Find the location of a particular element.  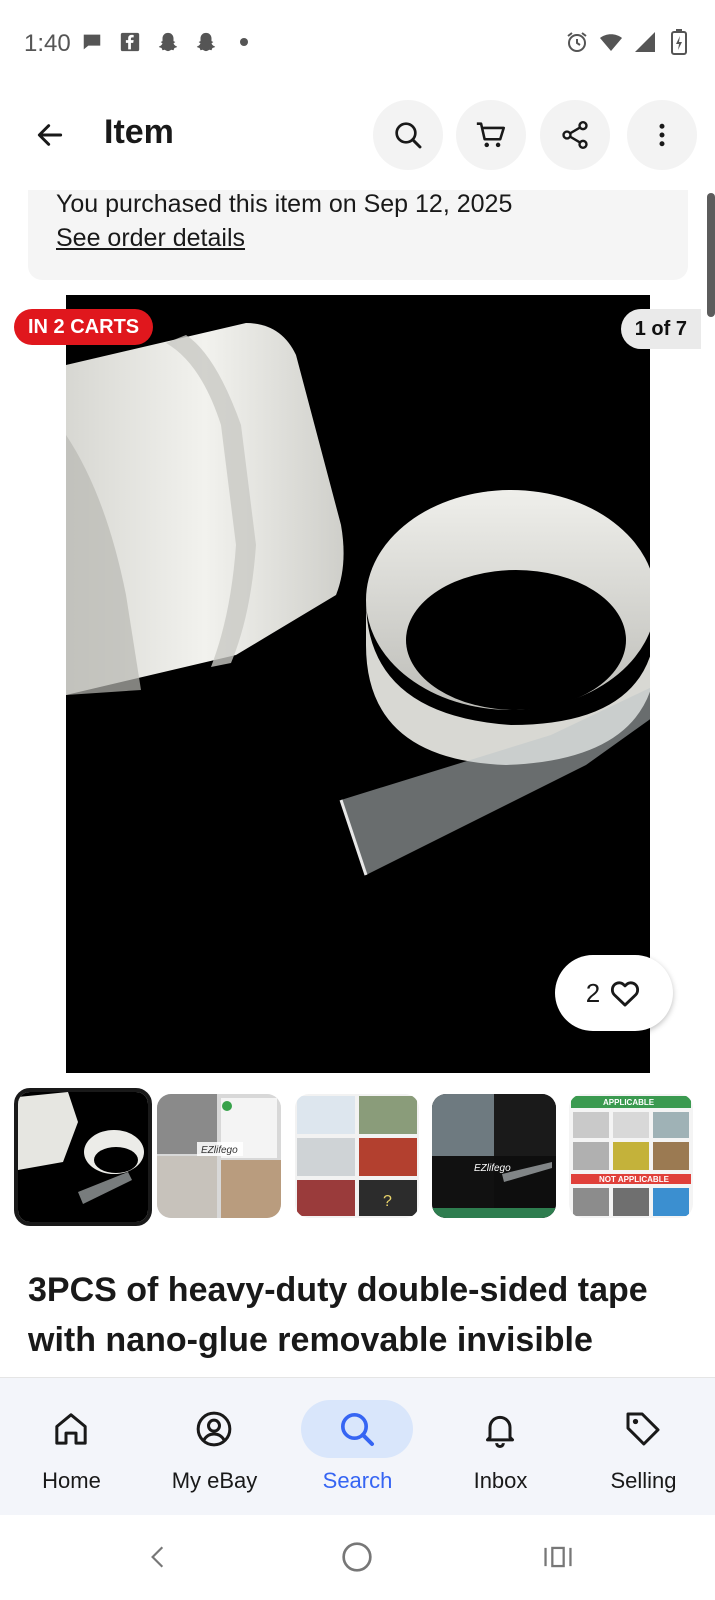

search-button is located at coordinates (408, 135).